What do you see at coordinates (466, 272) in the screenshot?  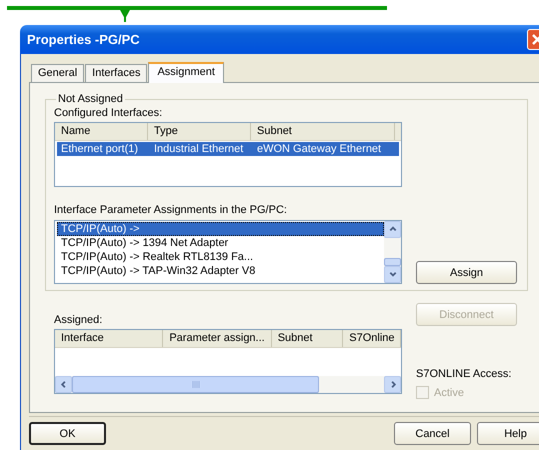 I see `assign-button: Assign` at bounding box center [466, 272].